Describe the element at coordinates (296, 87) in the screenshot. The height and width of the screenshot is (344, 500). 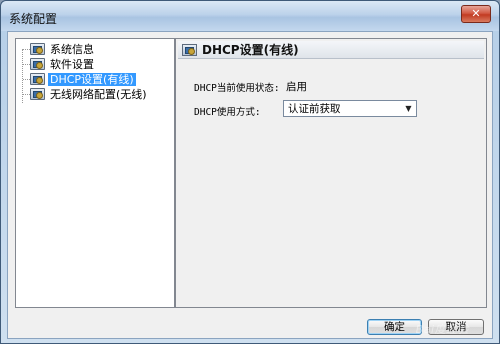
I see `dhcp-status-value: 启用` at that location.